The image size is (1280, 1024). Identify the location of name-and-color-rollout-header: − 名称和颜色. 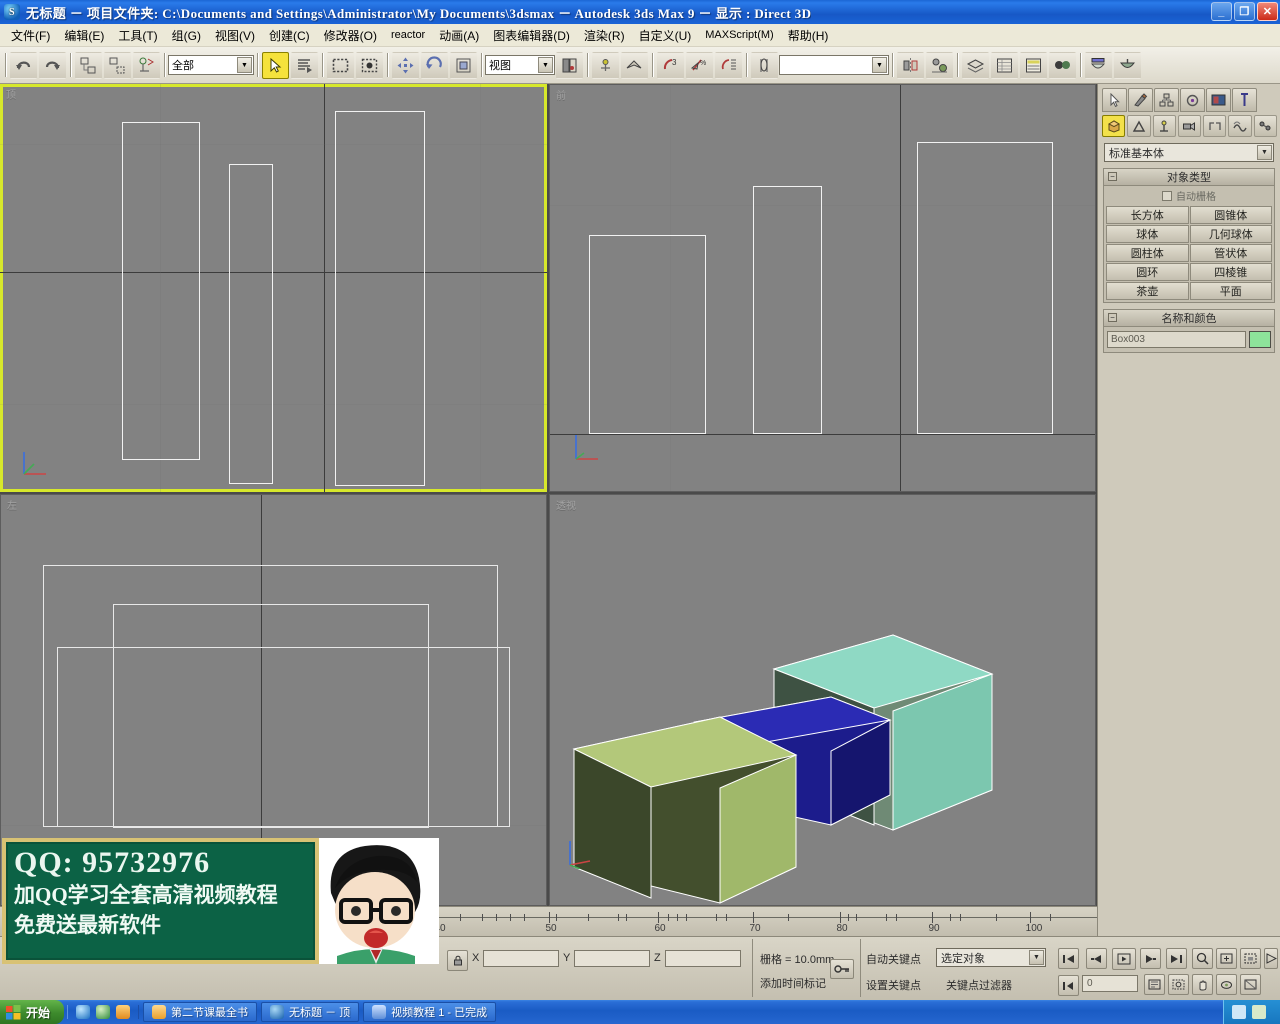
(1189, 318).